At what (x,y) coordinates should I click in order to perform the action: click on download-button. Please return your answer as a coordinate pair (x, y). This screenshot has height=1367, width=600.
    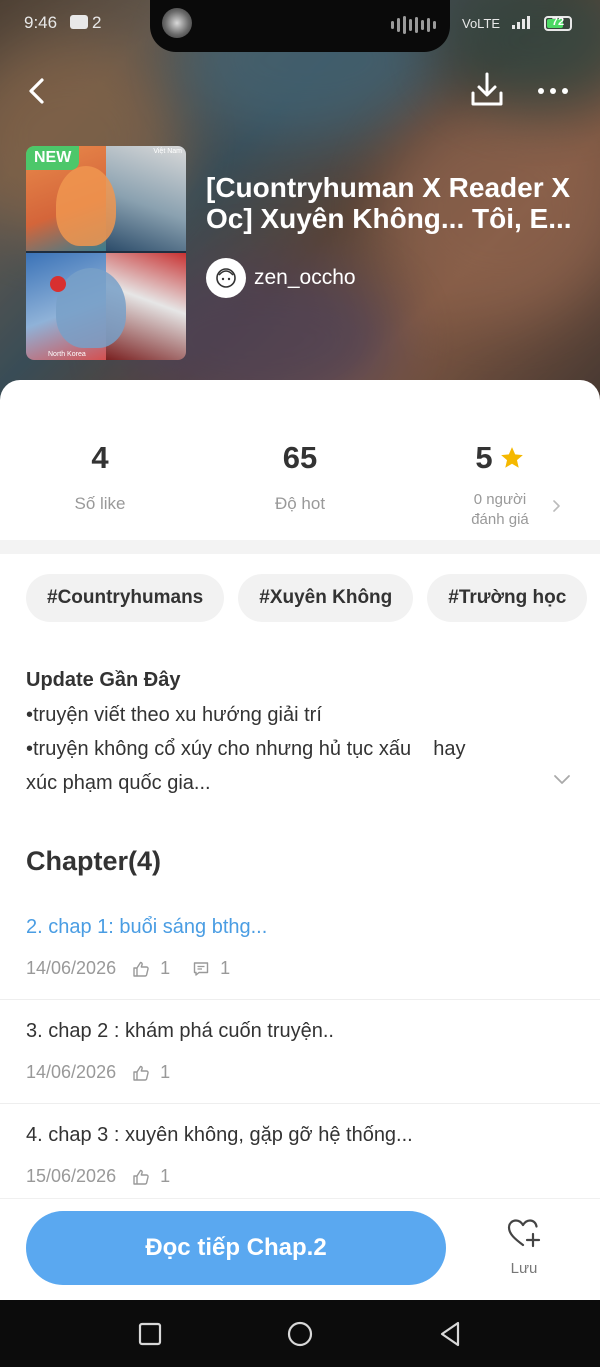
    Looking at the image, I should click on (487, 90).